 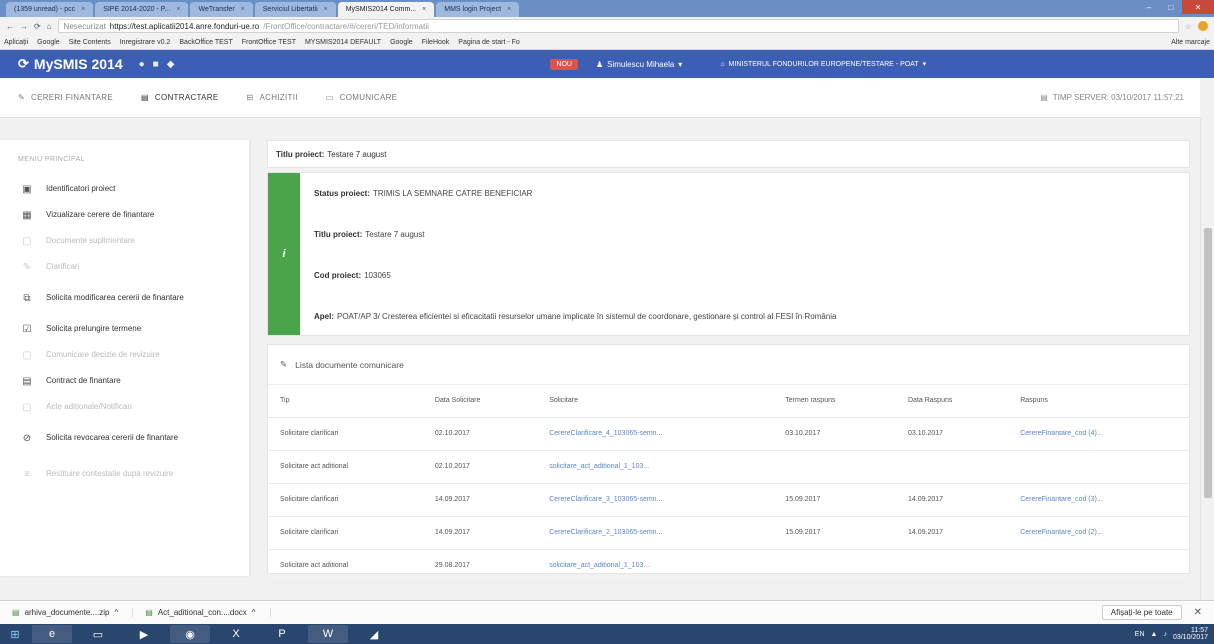 What do you see at coordinates (27, 438) in the screenshot?
I see `cancel-icon: ⊘` at bounding box center [27, 438].